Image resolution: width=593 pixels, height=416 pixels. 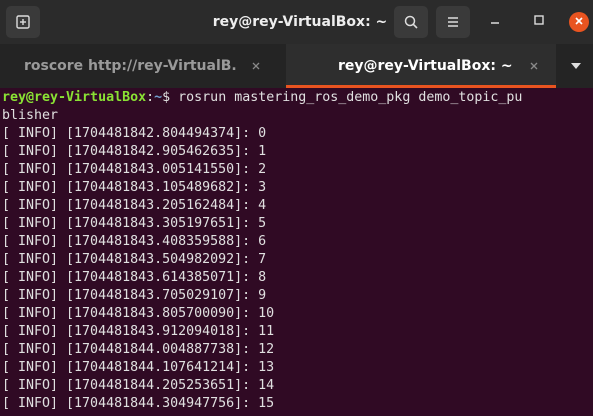 What do you see at coordinates (134, 277) in the screenshot?
I see `output-line: [ INFO] [1704481843.614385071]: 8` at bounding box center [134, 277].